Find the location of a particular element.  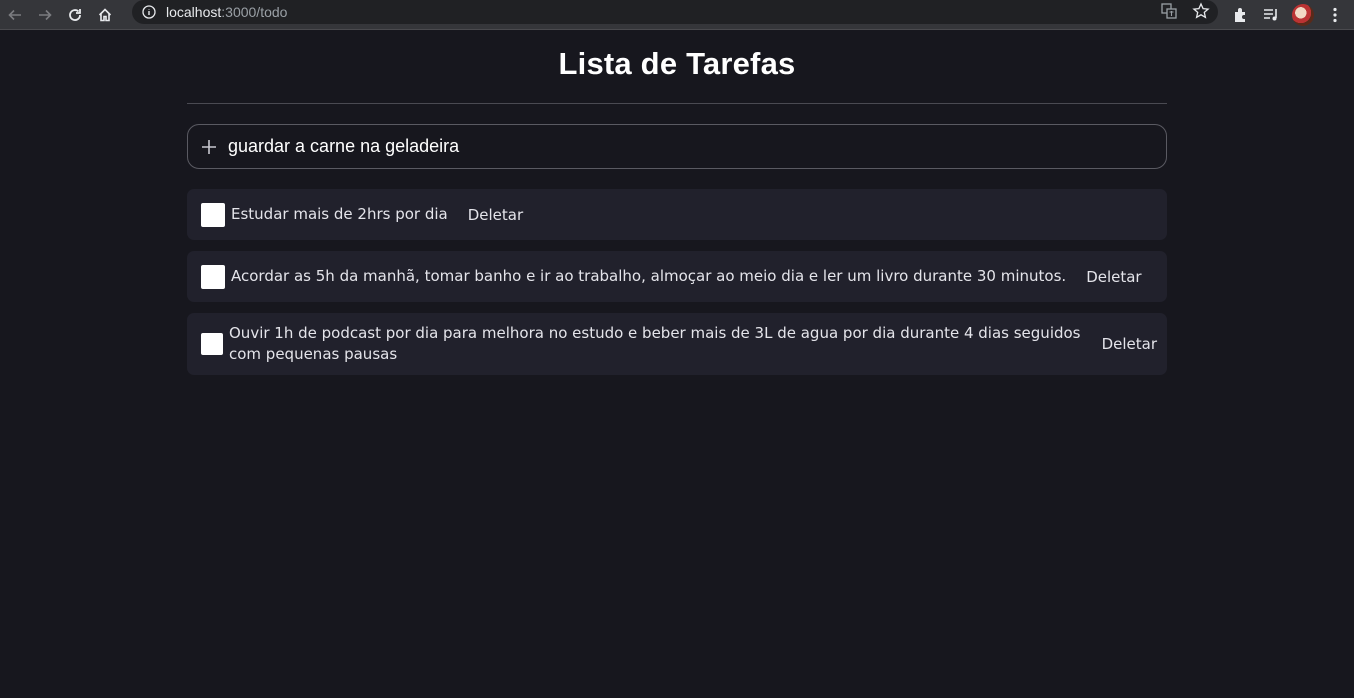

plus-icon is located at coordinates (209, 147).